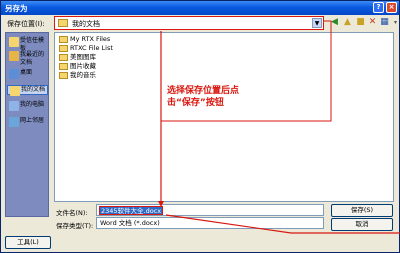  What do you see at coordinates (334, 22) in the screenshot?
I see `back-icon: ◀` at bounding box center [334, 22].